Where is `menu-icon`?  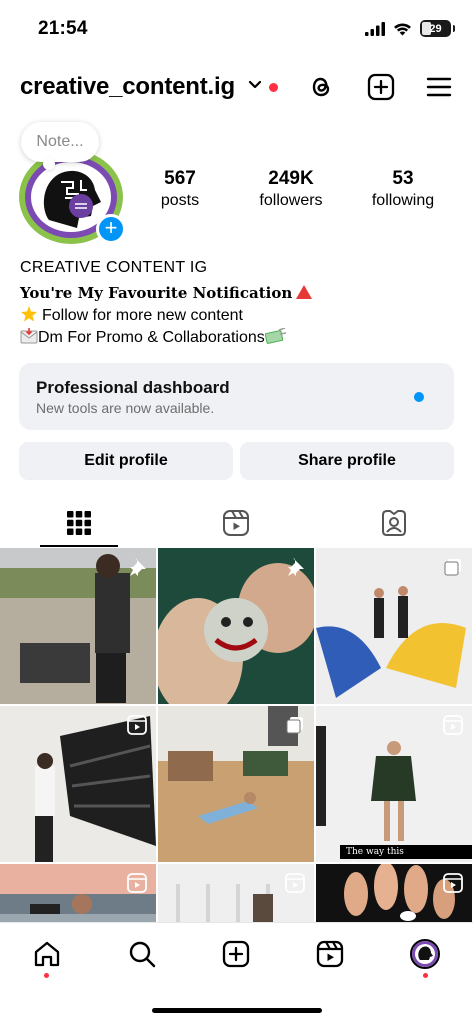 menu-icon is located at coordinates (439, 87).